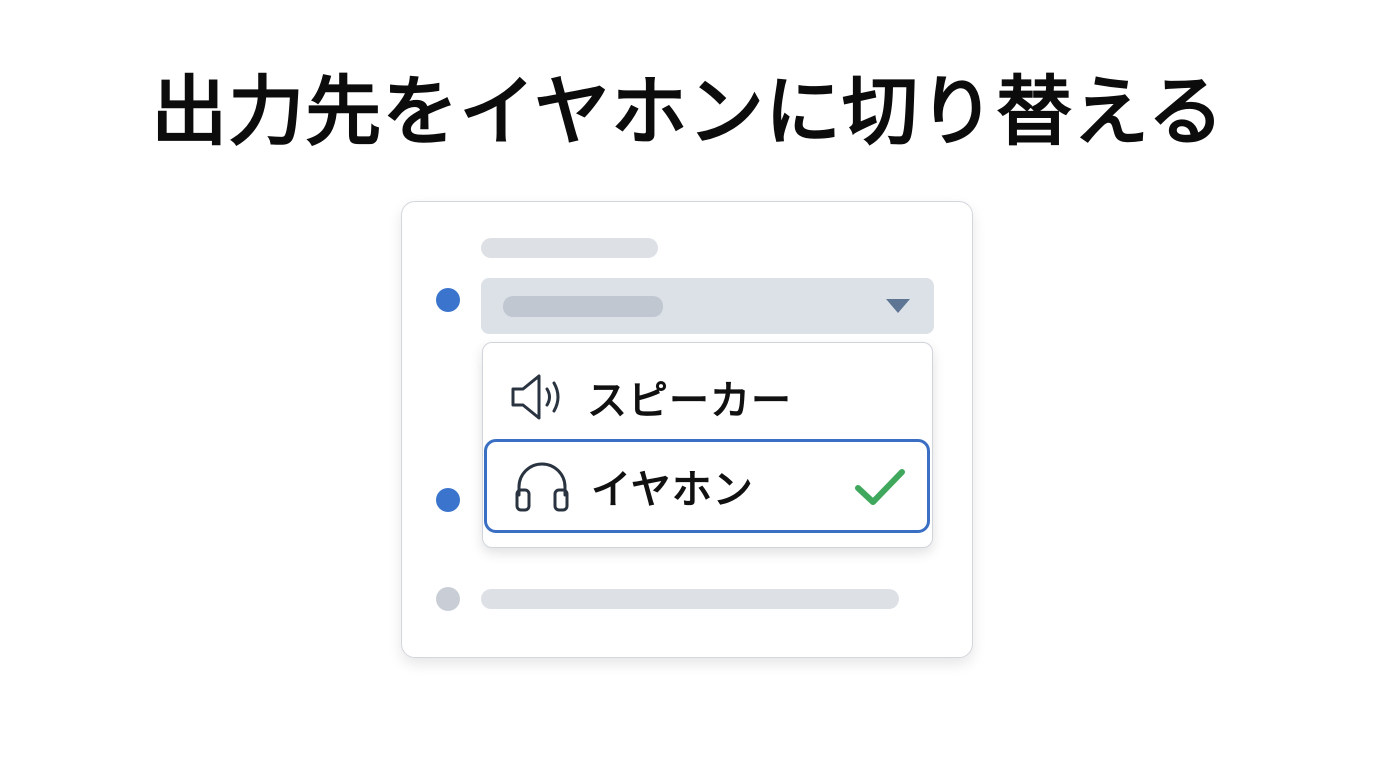  I want to click on placeholder-row-bar, so click(690, 599).